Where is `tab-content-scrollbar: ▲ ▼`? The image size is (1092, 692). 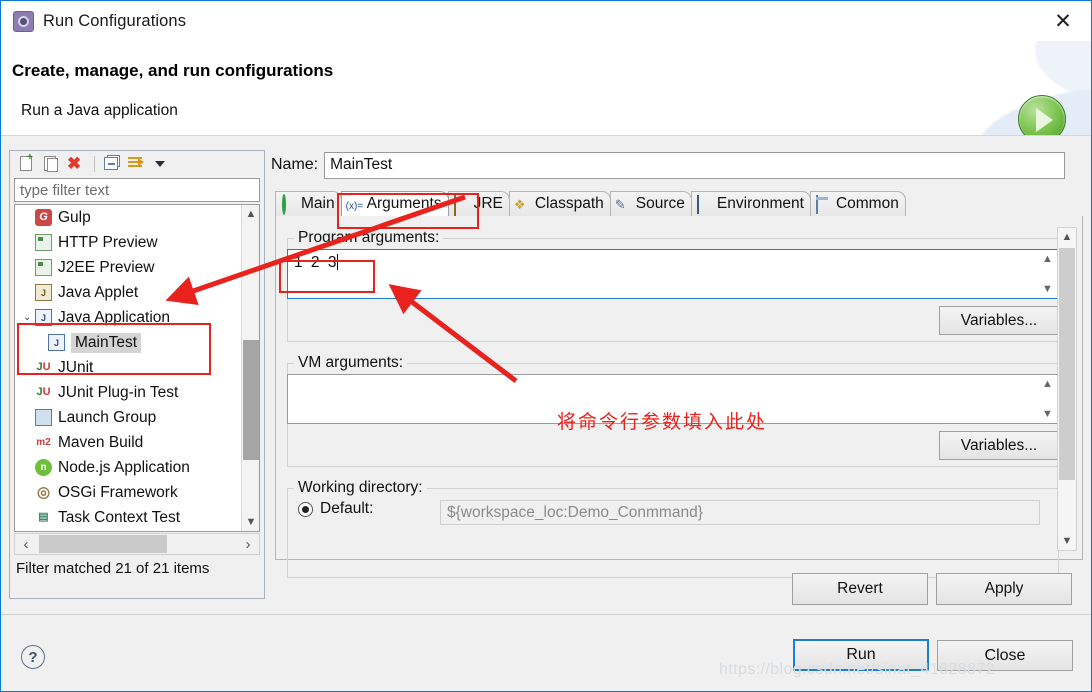 tab-content-scrollbar: ▲ ▼ is located at coordinates (1067, 389).